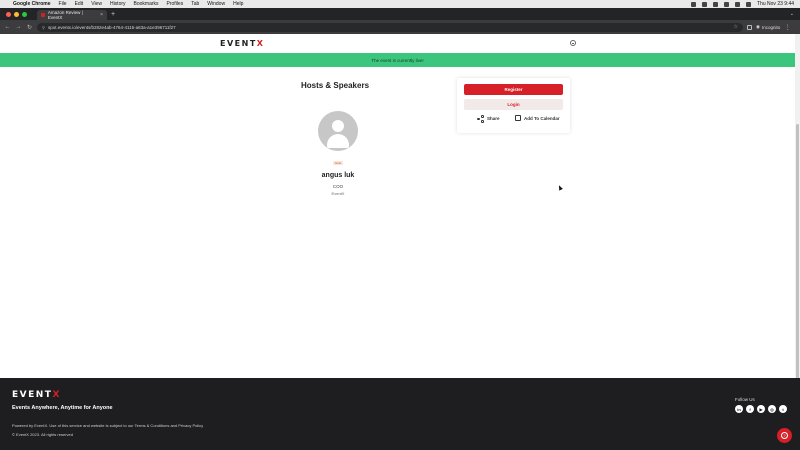 Image resolution: width=800 pixels, height=450 pixels. I want to click on zoom-window-button, so click(24, 14).